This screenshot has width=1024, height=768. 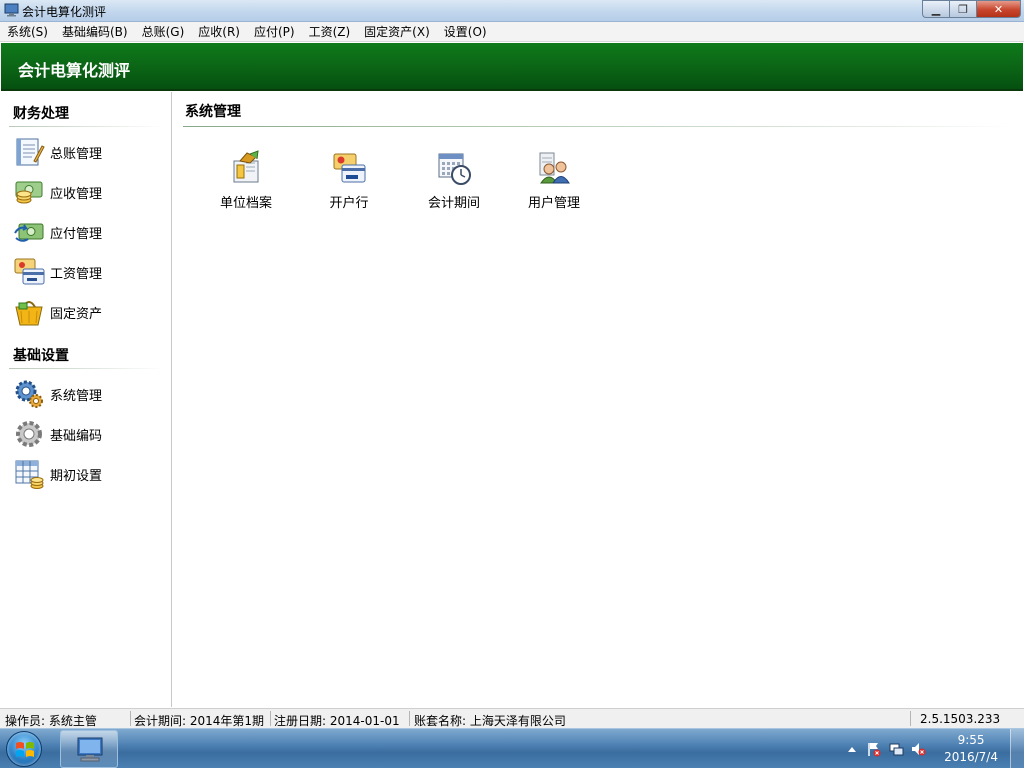 I want to click on window-title-bar: 会计电算化测评 ▁ ❐ ✕, so click(x=512, y=11).